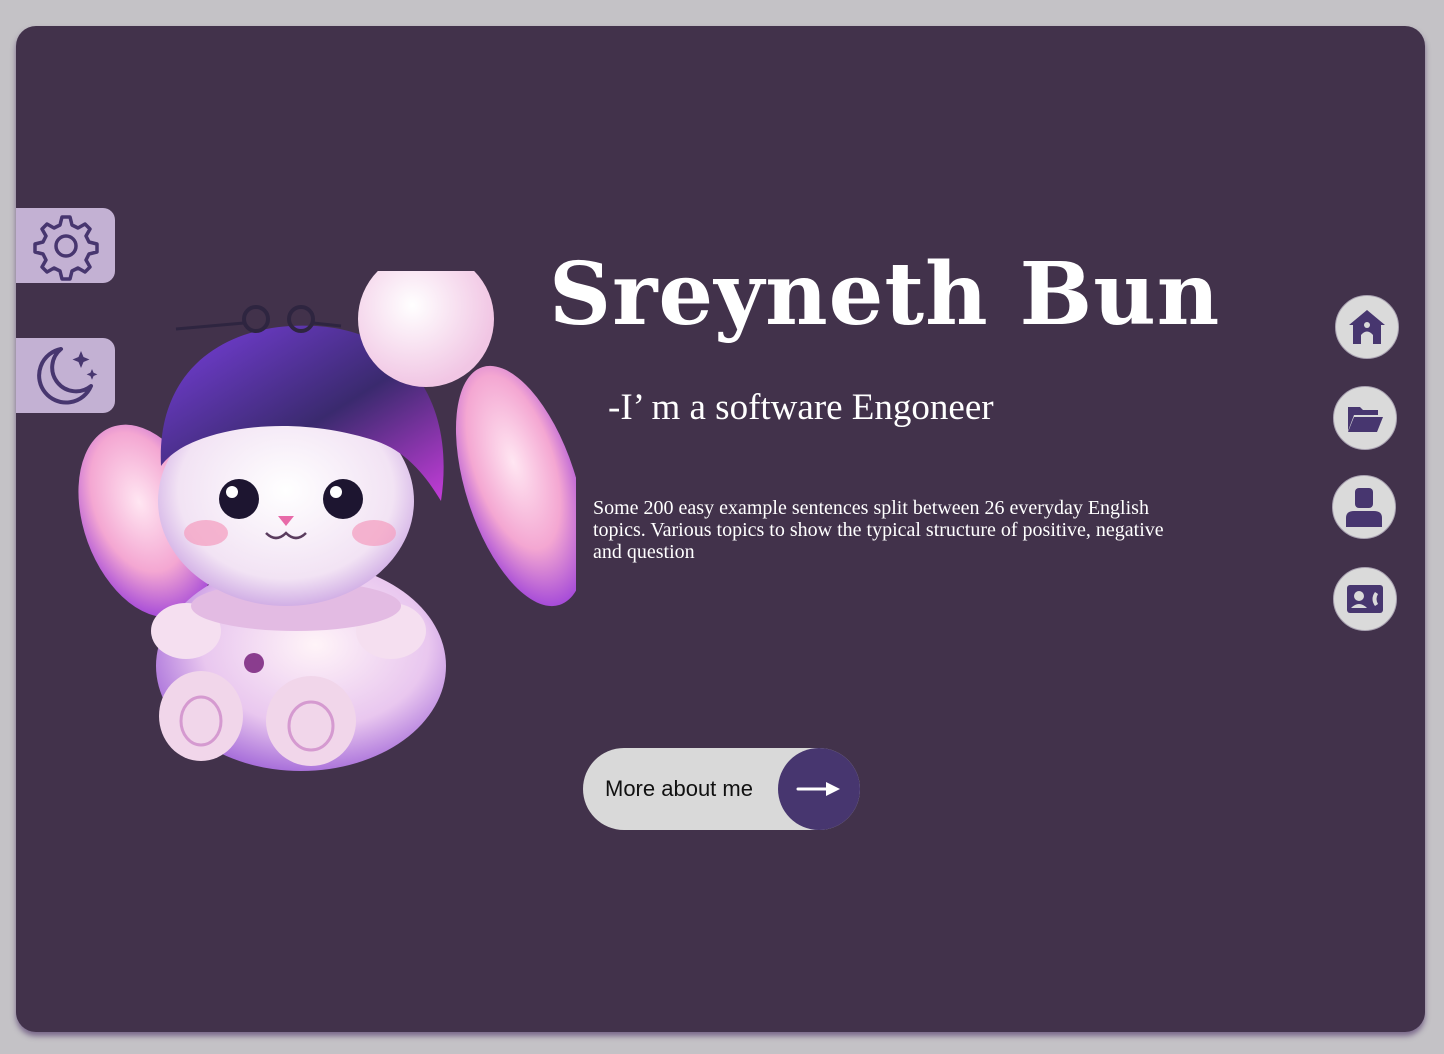 This screenshot has height=1054, width=1444. I want to click on nav-home-button, so click(1367, 327).